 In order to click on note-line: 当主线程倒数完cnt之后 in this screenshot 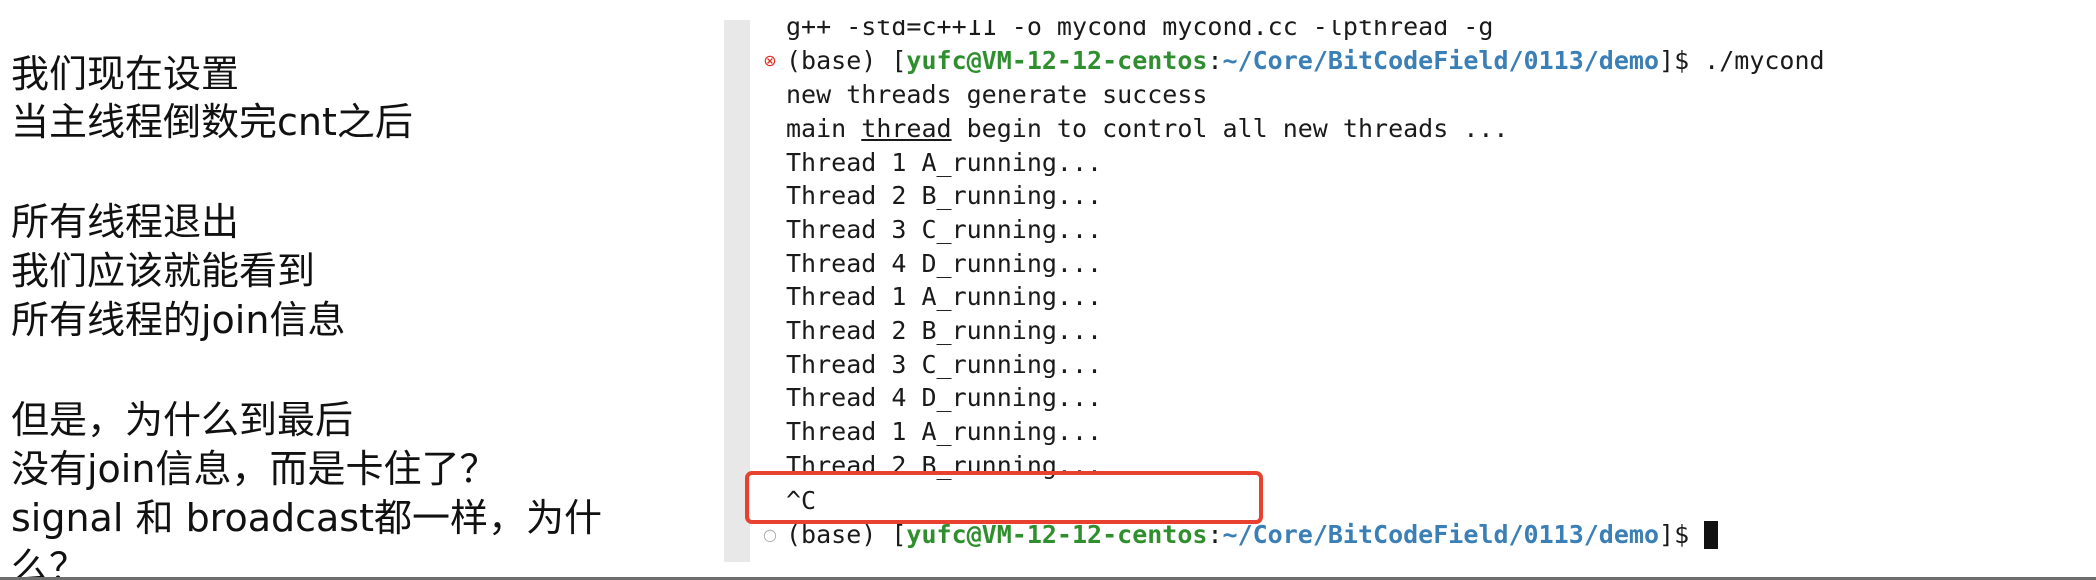, I will do `click(212, 122)`.